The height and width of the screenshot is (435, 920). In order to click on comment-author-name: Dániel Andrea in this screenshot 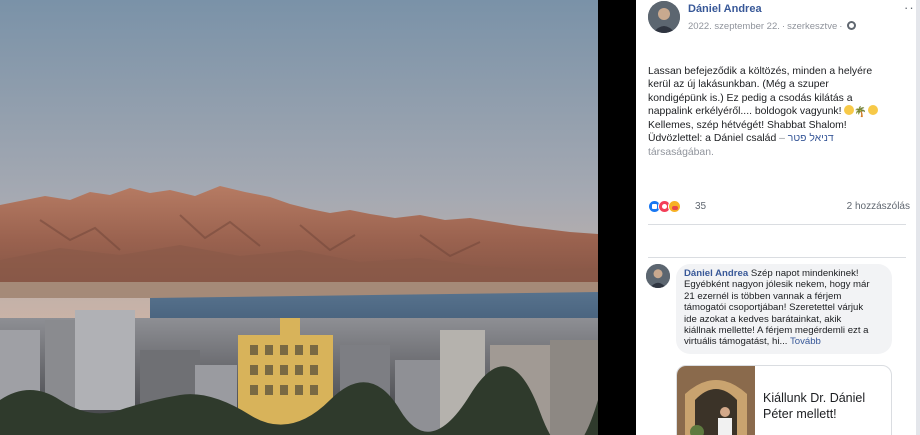, I will do `click(716, 273)`.